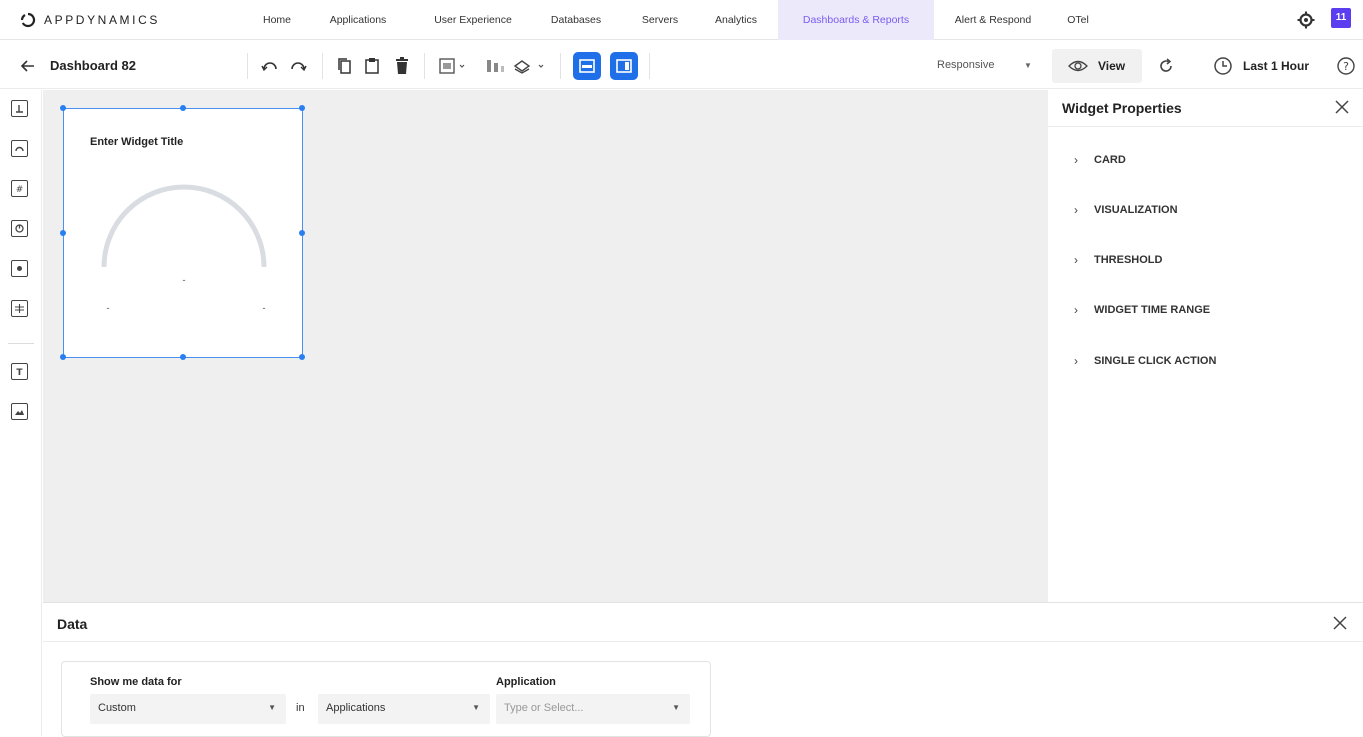 The height and width of the screenshot is (737, 1363). Describe the element at coordinates (660, 20) in the screenshot. I see `nav-servers: Servers` at that location.